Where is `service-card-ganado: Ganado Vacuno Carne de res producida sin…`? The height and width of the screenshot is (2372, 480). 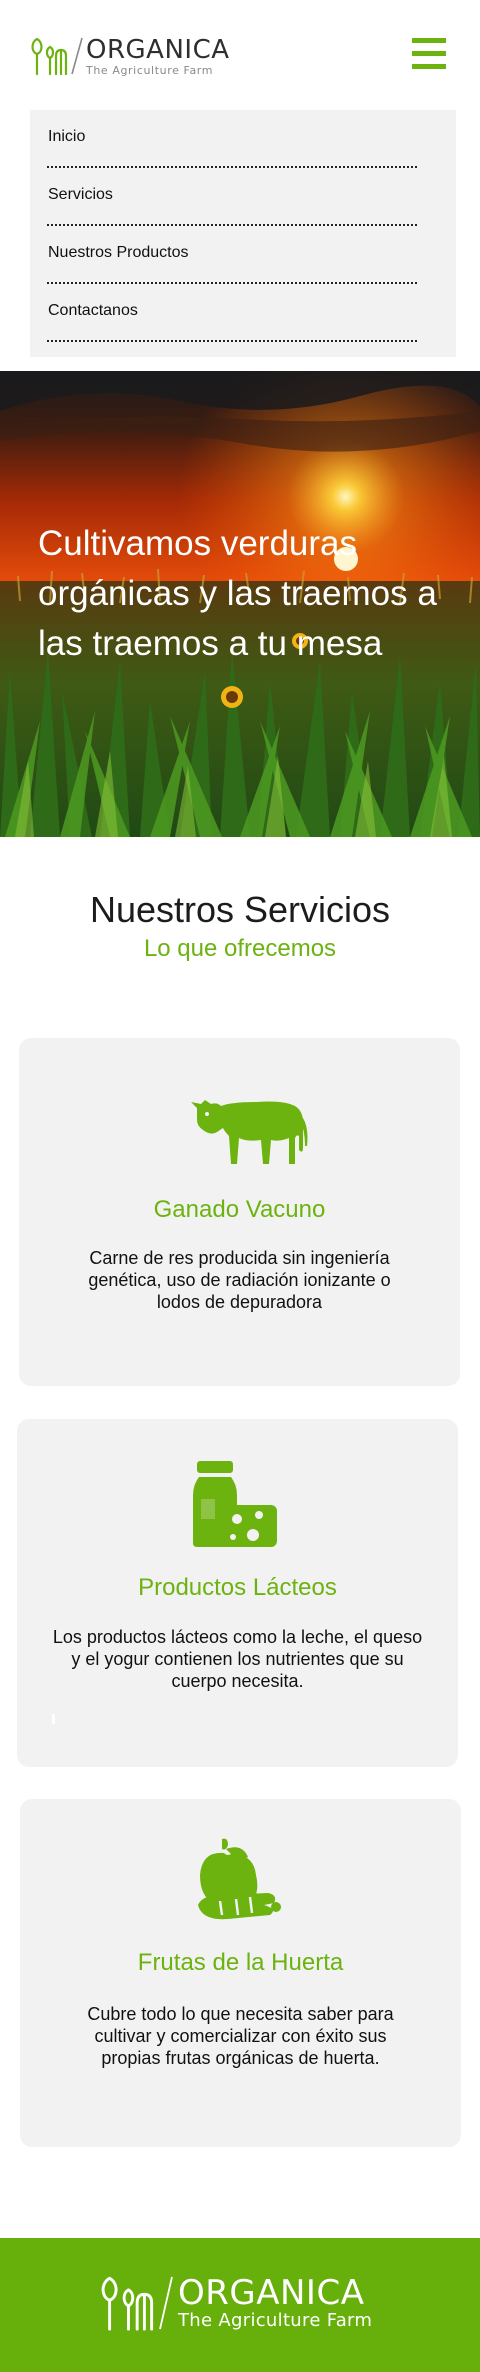 service-card-ganado: Ganado Vacuno Carne de res producida sin… is located at coordinates (239, 1212).